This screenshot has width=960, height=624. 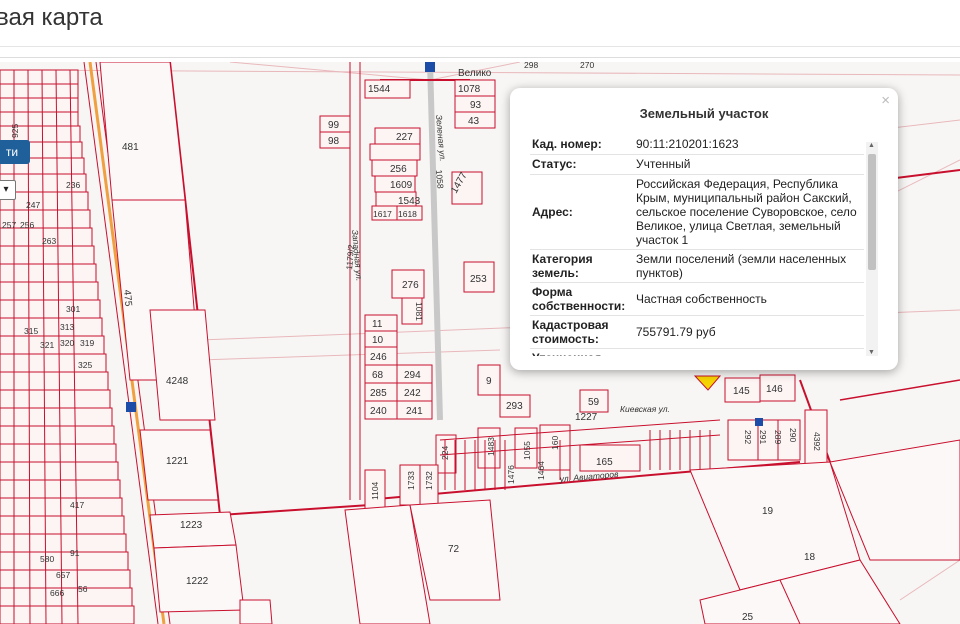 I want to click on parcel-label: 146, so click(x=774, y=389).